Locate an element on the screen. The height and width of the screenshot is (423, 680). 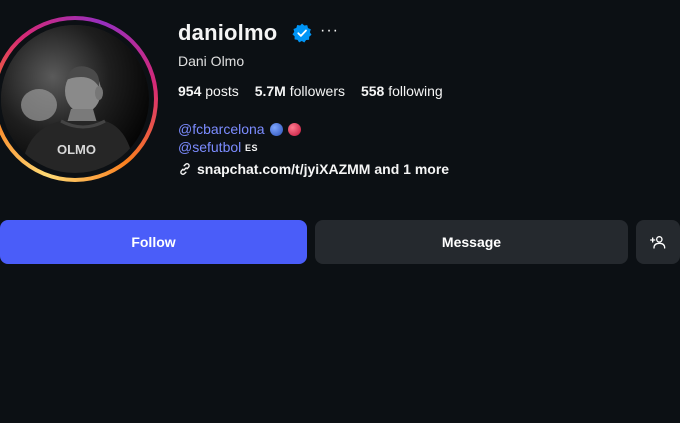
followers-count: 5.7M is located at coordinates (270, 91).